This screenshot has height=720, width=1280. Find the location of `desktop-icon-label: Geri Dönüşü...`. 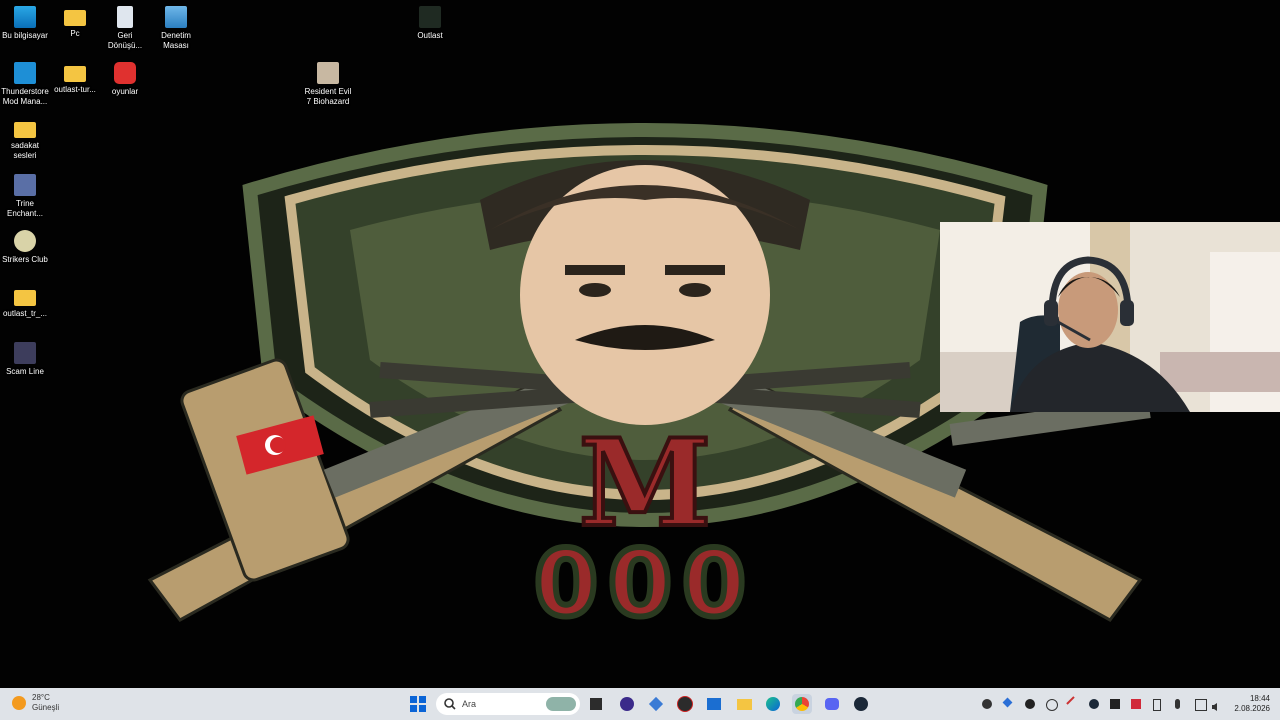

desktop-icon-label: Geri Dönüşü... is located at coordinates (125, 40).